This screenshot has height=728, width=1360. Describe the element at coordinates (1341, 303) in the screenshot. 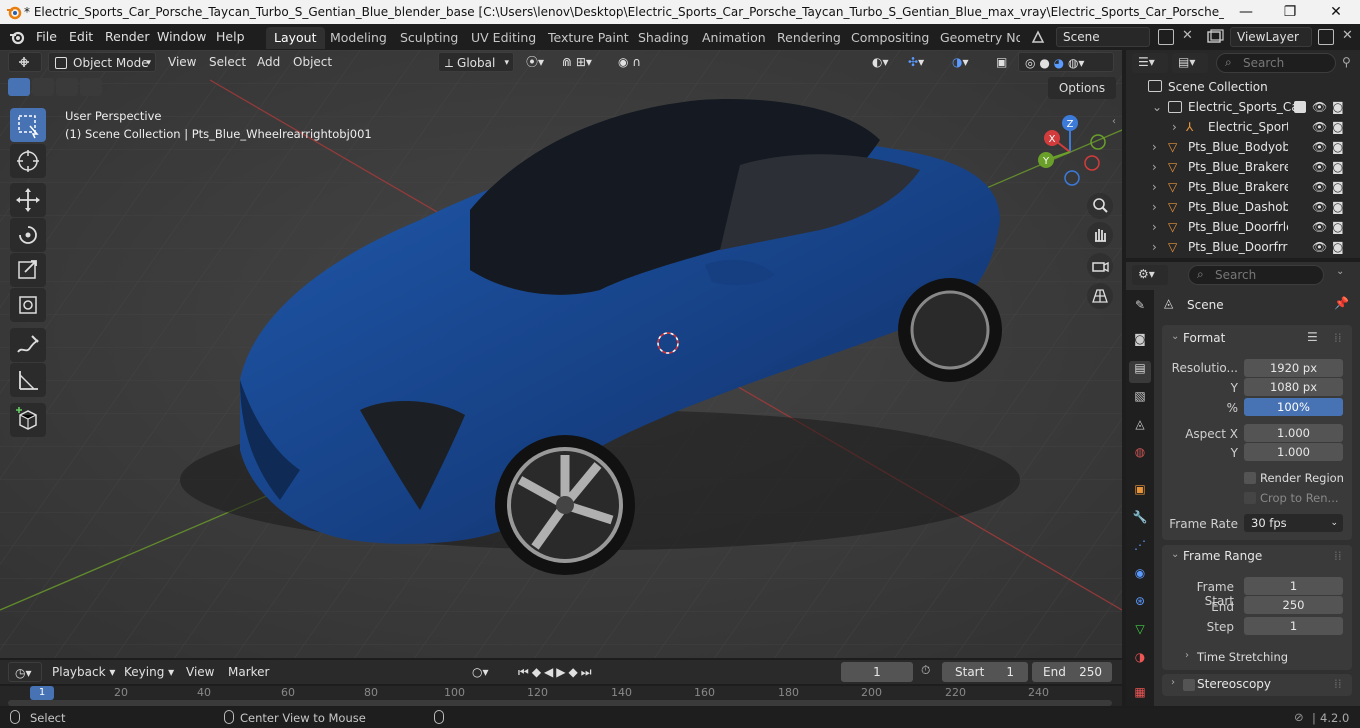

I see `pin-icon: 📌` at that location.